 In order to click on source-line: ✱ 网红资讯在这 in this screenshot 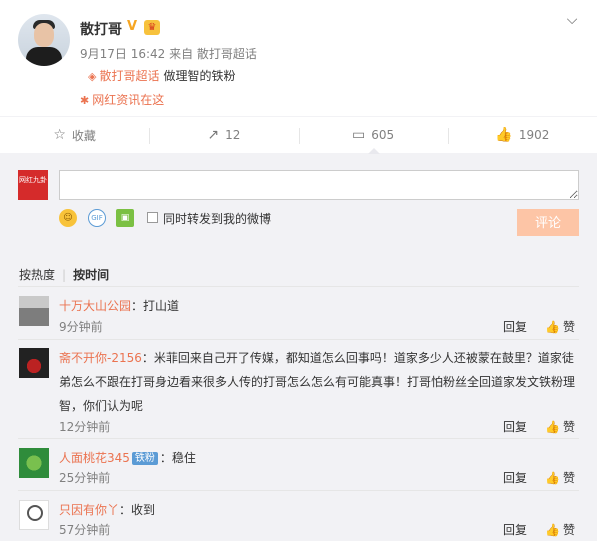, I will do `click(122, 99)`.